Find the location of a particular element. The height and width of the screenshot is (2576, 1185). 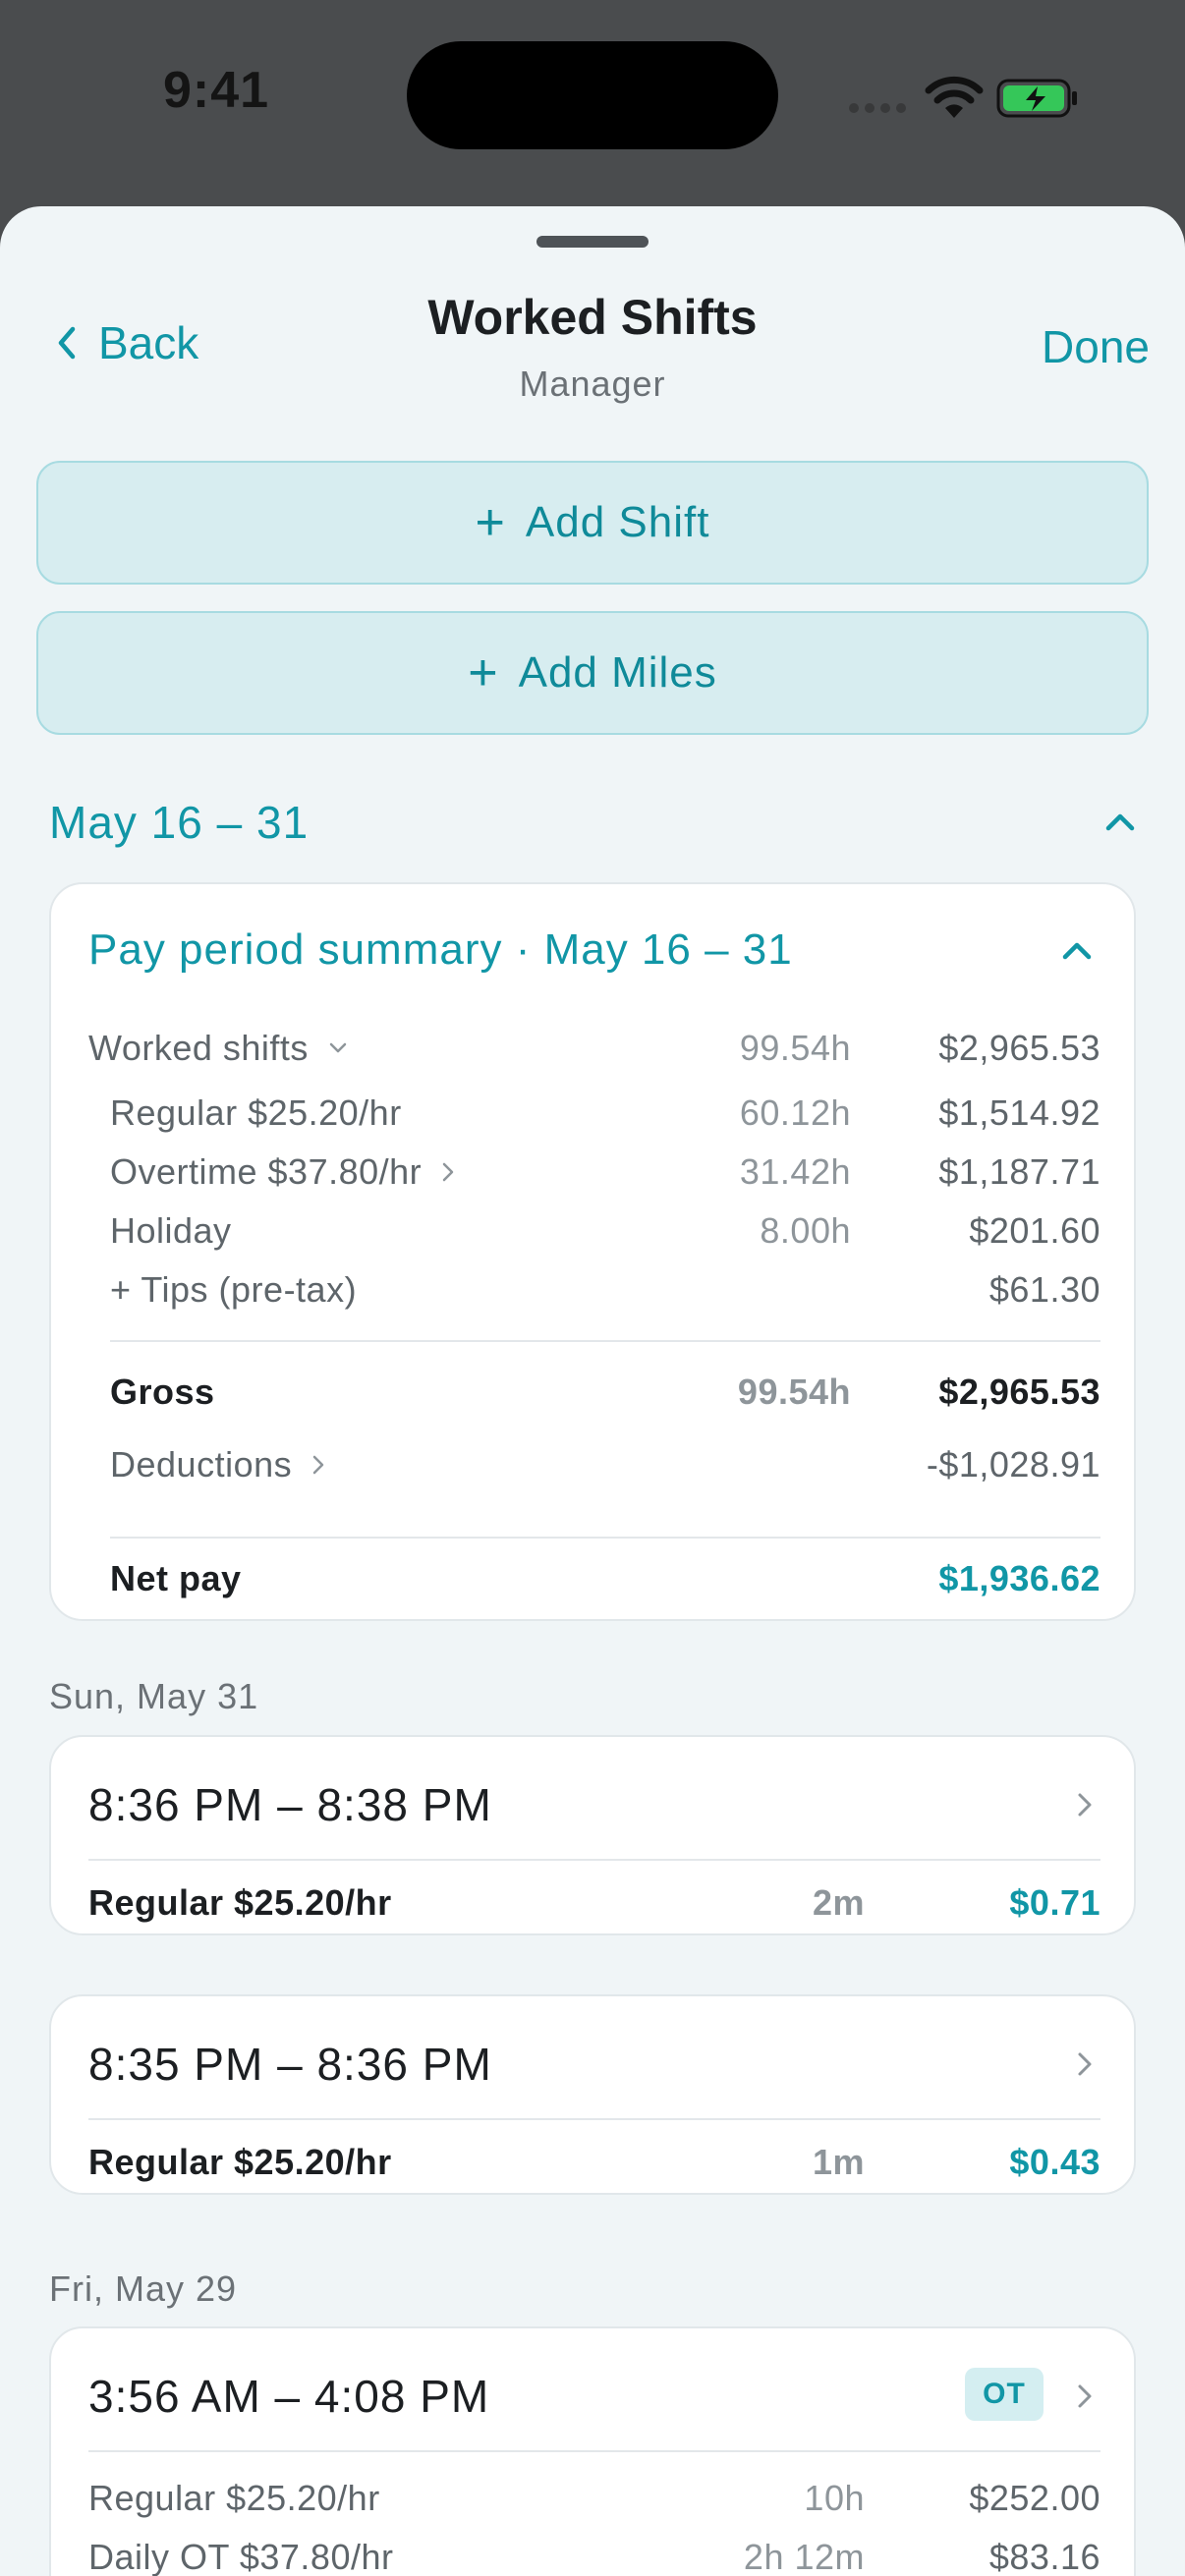

shift-duration: 2h 12m is located at coordinates (804, 2556).